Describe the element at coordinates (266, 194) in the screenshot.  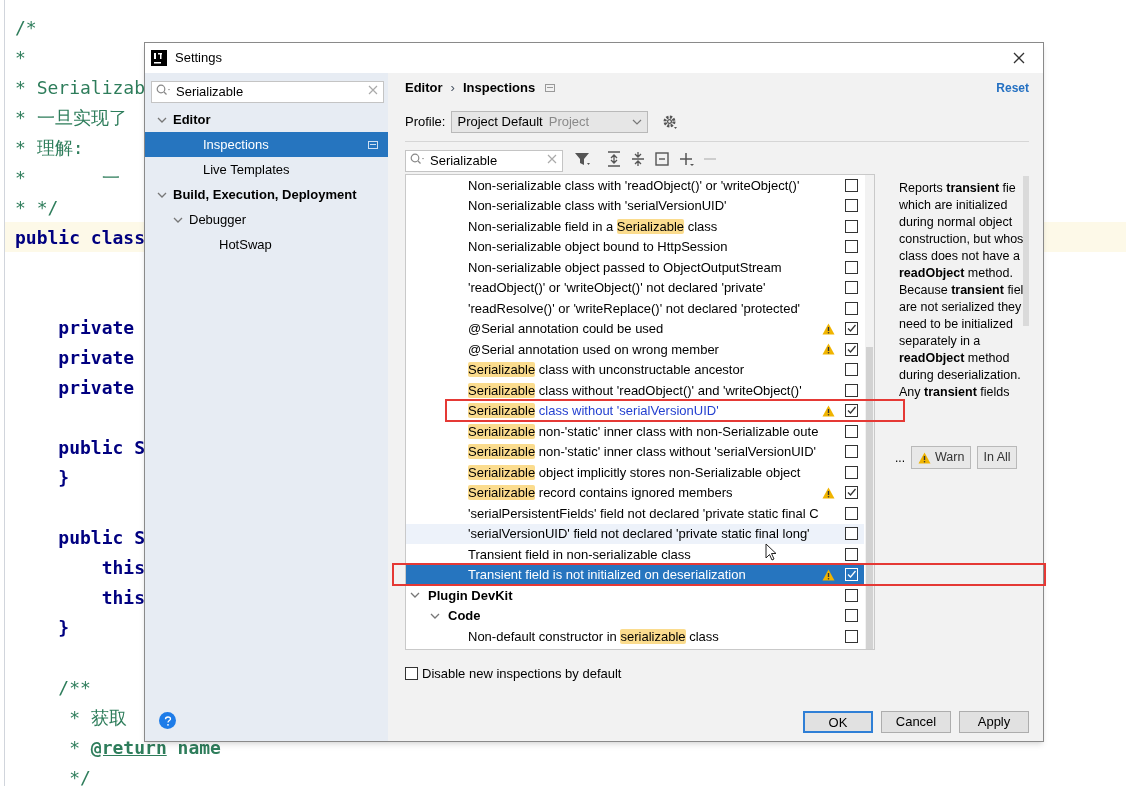
I see `sidebar-item: Build, Execution, Deployment` at that location.